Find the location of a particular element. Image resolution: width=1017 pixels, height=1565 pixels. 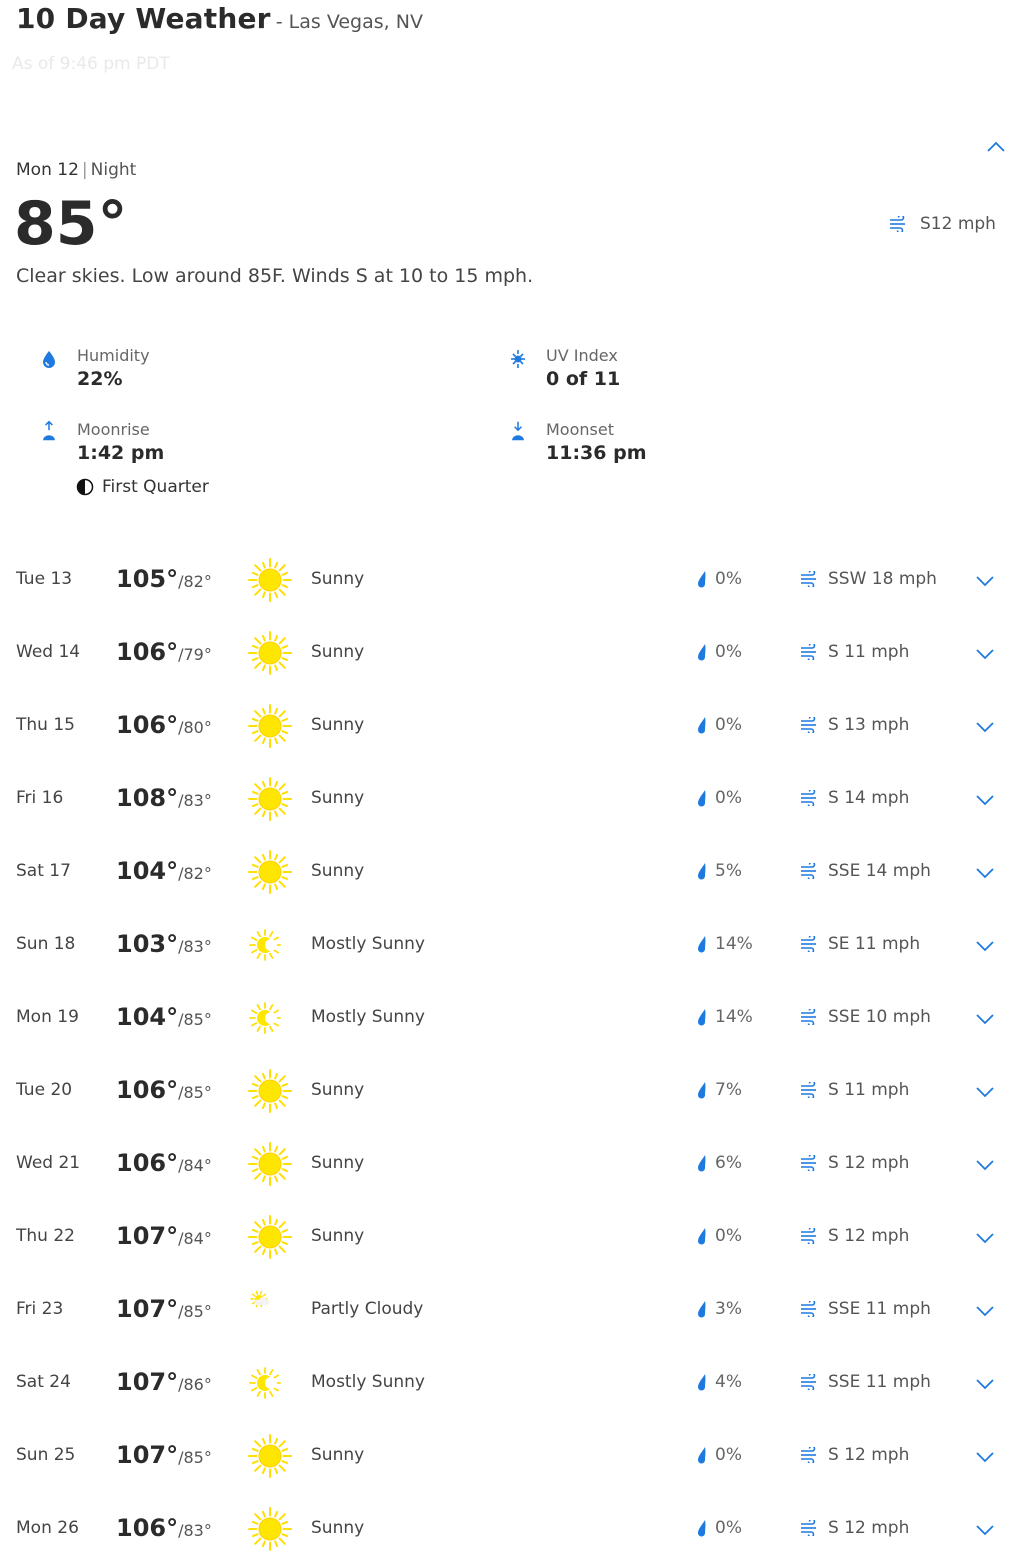

mostly-sunny-icon is located at coordinates (265, 945).